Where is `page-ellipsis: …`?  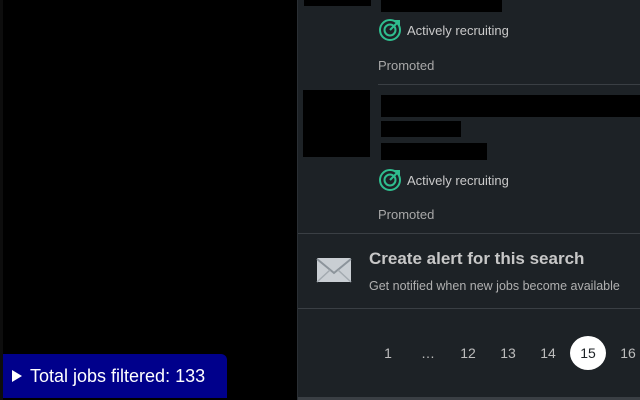 page-ellipsis: … is located at coordinates (428, 353).